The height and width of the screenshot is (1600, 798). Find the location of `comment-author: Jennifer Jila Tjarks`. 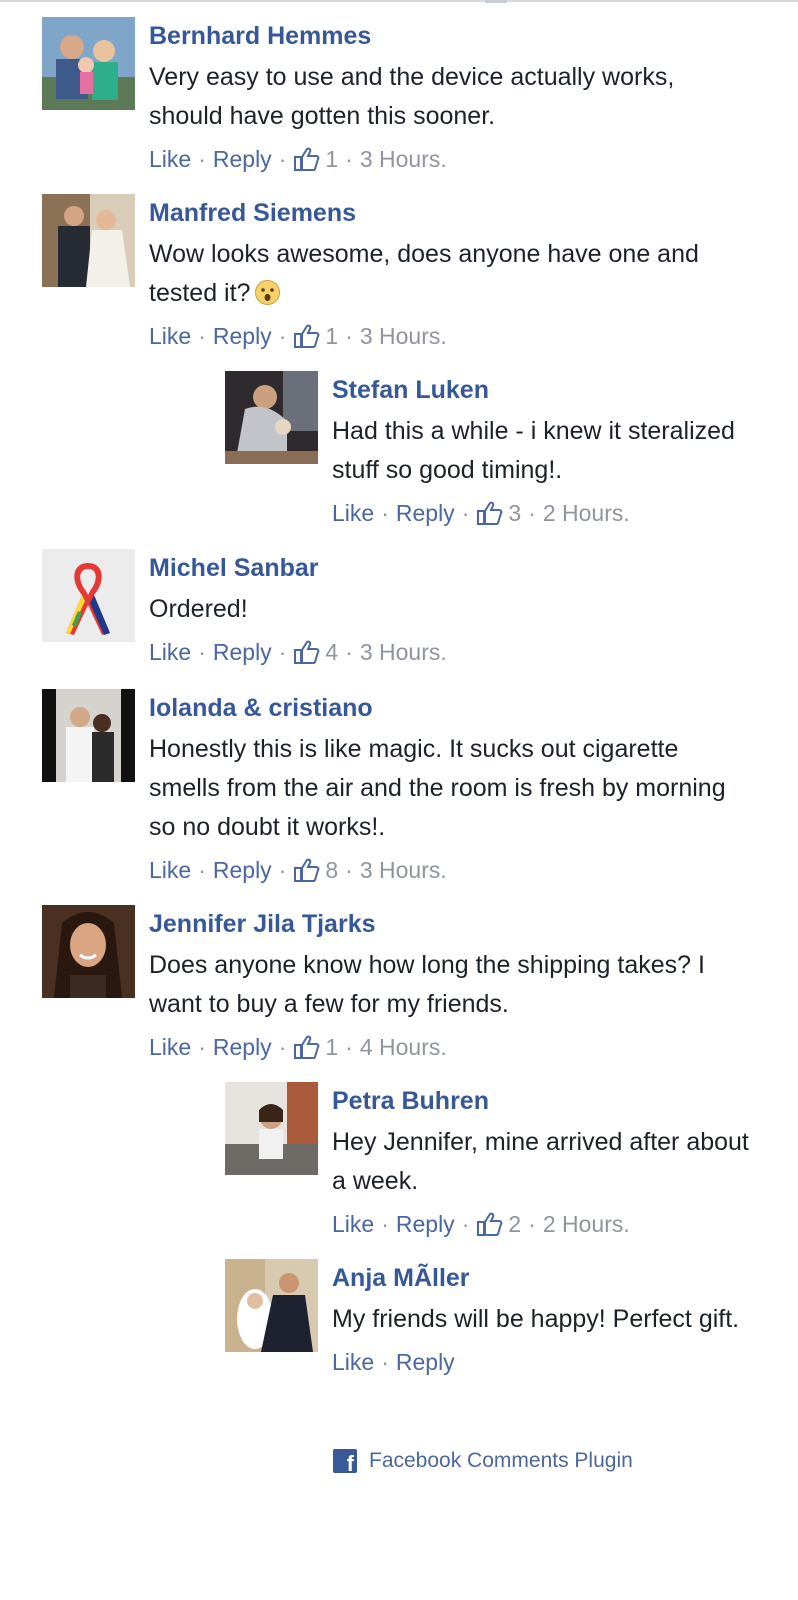

comment-author: Jennifer Jila Tjarks is located at coordinates (454, 924).